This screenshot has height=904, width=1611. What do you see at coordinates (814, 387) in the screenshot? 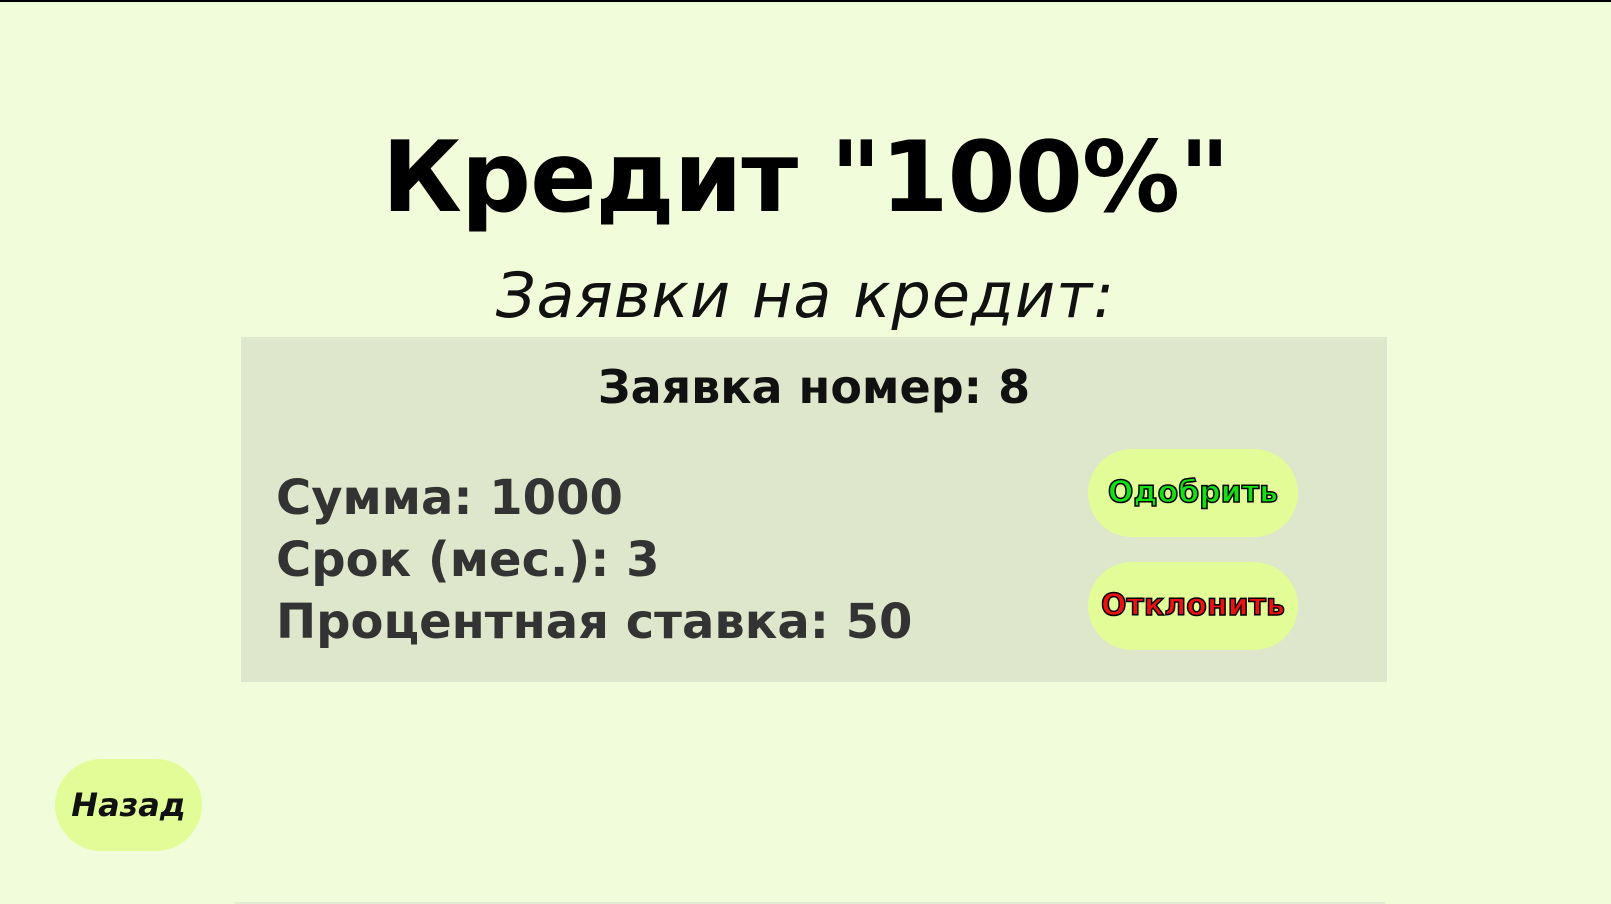
I see `application-title: Заявка номер: 8` at bounding box center [814, 387].